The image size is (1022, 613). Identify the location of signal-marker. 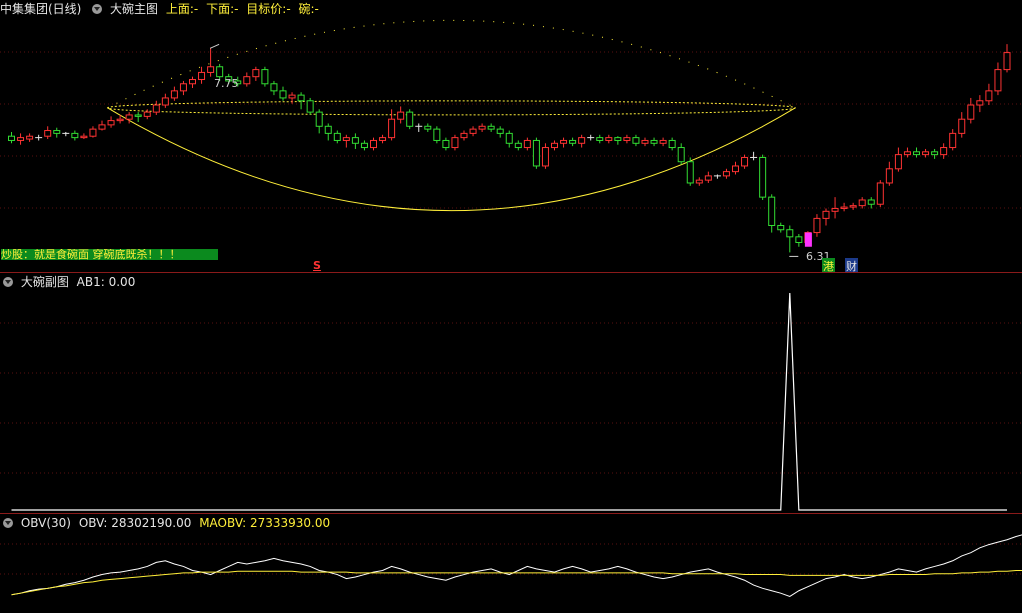
(808, 239).